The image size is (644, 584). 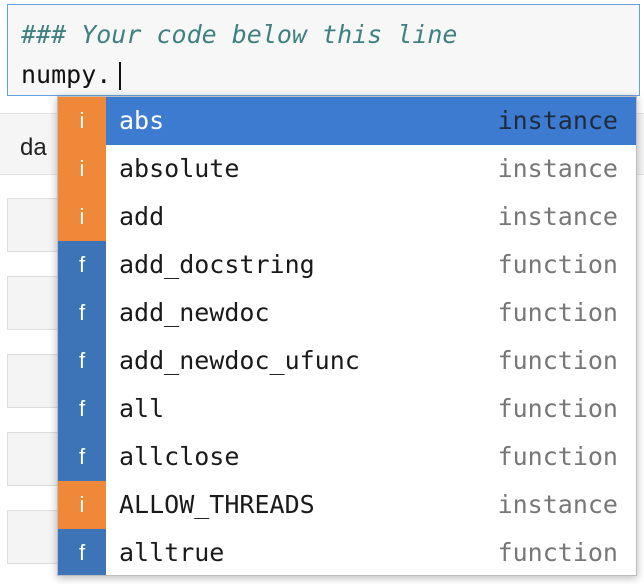 I want to click on completion-label: alltrue, so click(x=172, y=552).